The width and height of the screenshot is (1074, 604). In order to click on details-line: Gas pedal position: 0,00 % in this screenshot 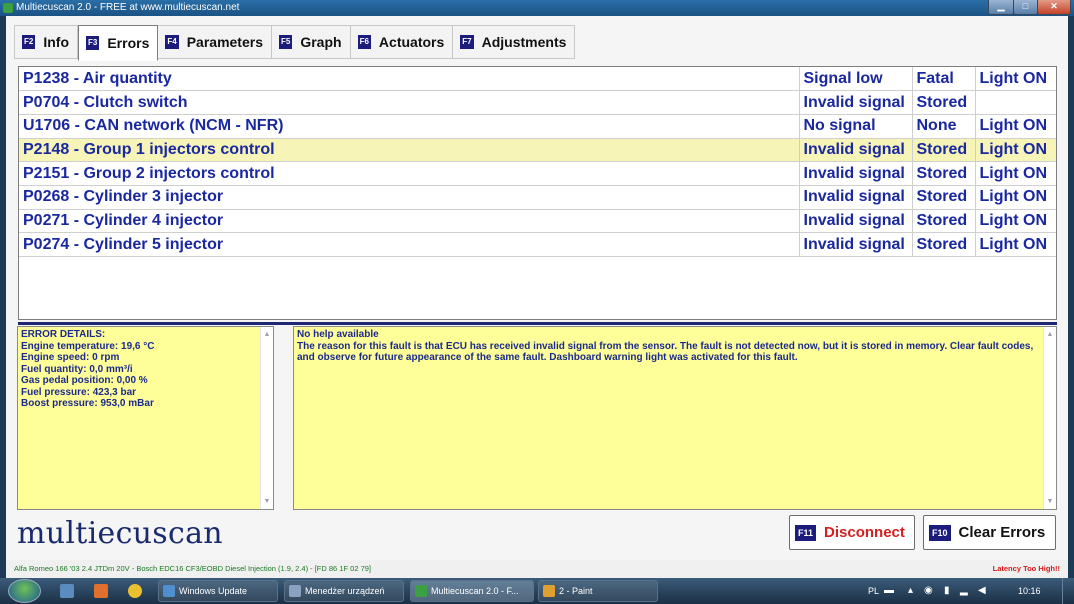, I will do `click(84, 380)`.